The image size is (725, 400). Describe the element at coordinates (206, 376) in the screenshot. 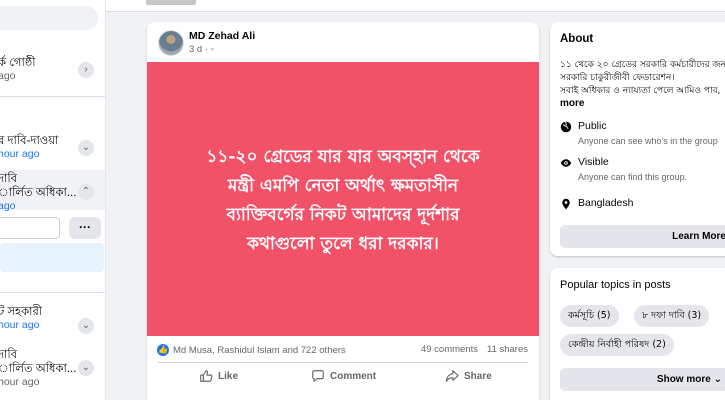

I see `thumbs-up-icon` at that location.